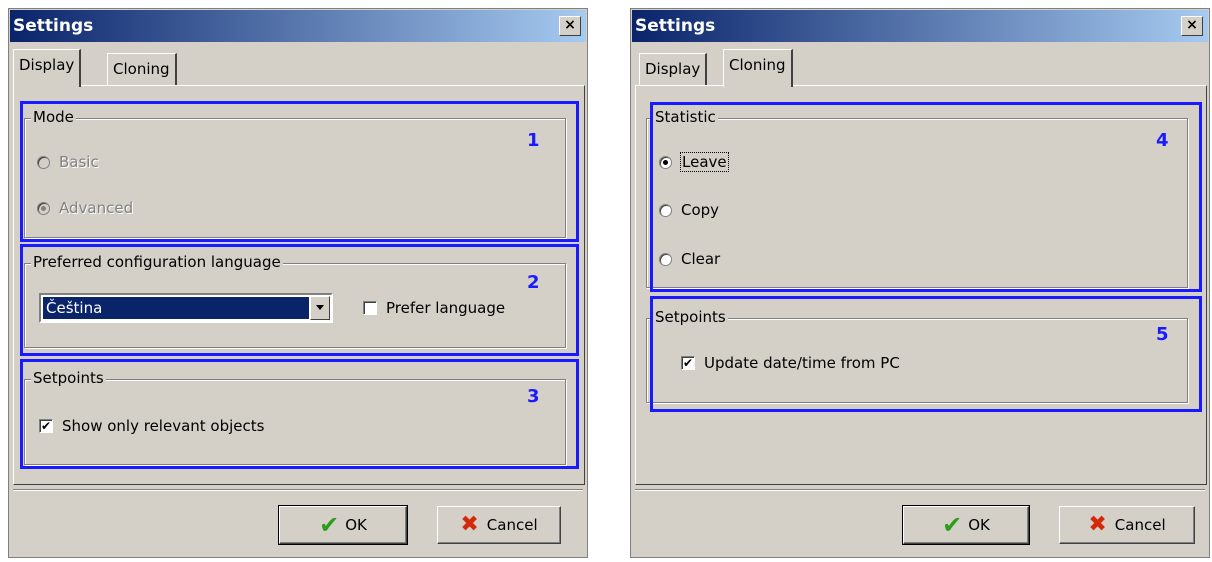 The width and height of the screenshot is (1212, 562). I want to click on marker-1: 1, so click(533, 140).